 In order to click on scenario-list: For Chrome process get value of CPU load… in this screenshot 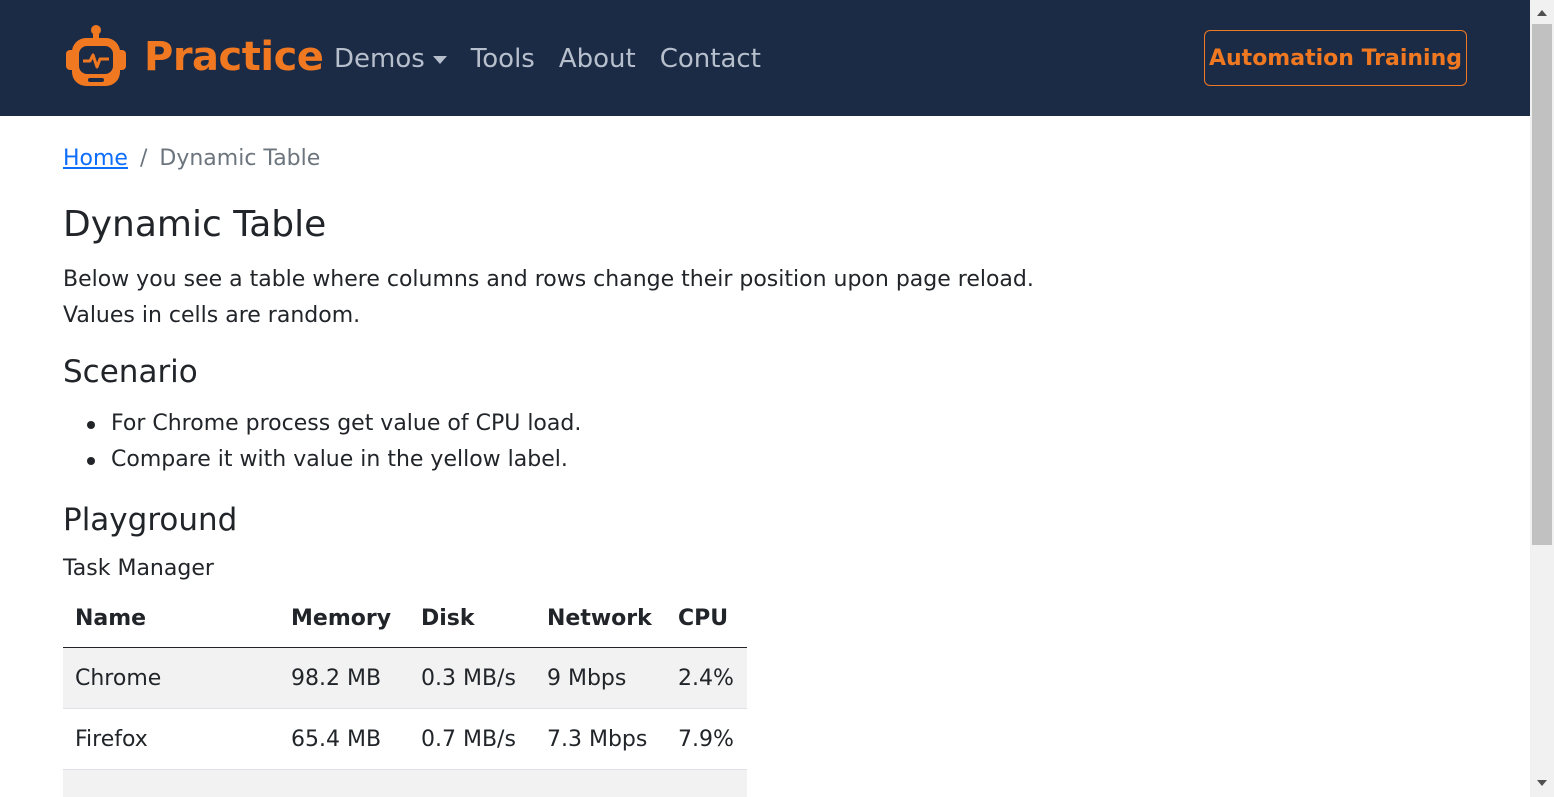, I will do `click(322, 442)`.